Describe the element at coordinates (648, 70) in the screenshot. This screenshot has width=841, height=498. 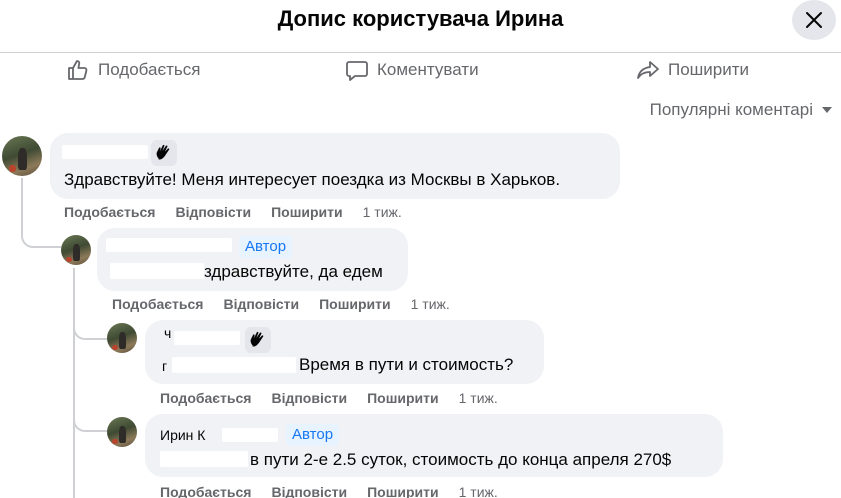
I see `share-arrow-icon` at that location.